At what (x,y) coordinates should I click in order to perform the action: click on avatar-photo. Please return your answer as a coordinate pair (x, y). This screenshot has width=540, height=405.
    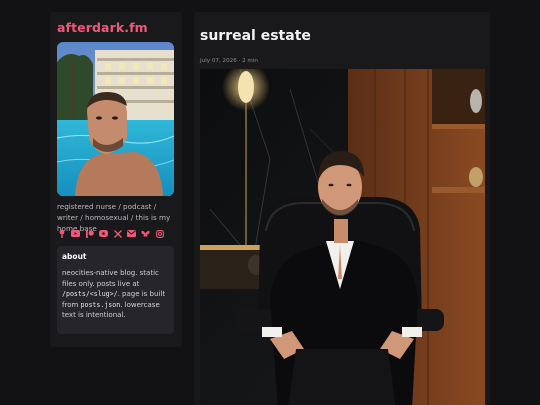
    Looking at the image, I should click on (115, 119).